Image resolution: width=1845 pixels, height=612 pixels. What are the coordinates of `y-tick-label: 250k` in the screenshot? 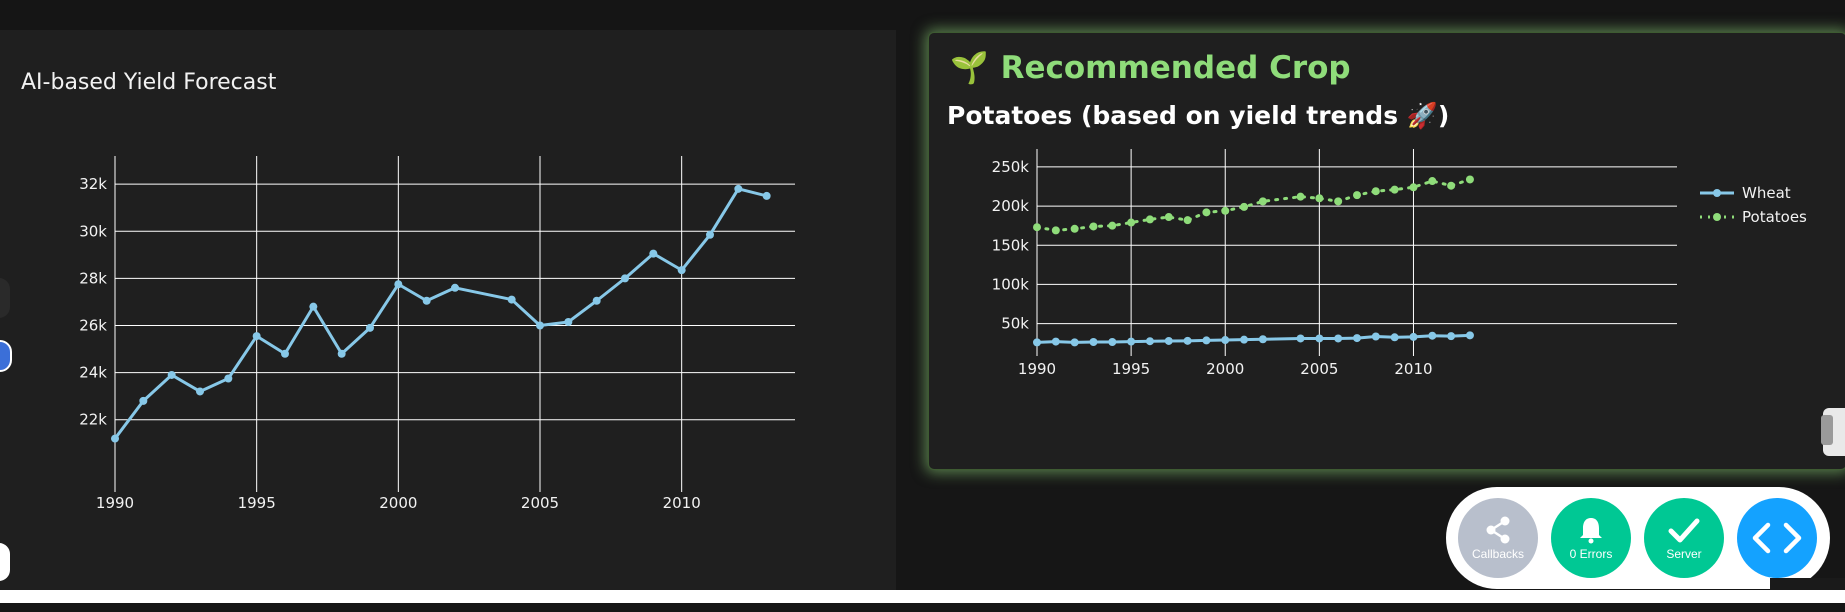 It's located at (1011, 167).